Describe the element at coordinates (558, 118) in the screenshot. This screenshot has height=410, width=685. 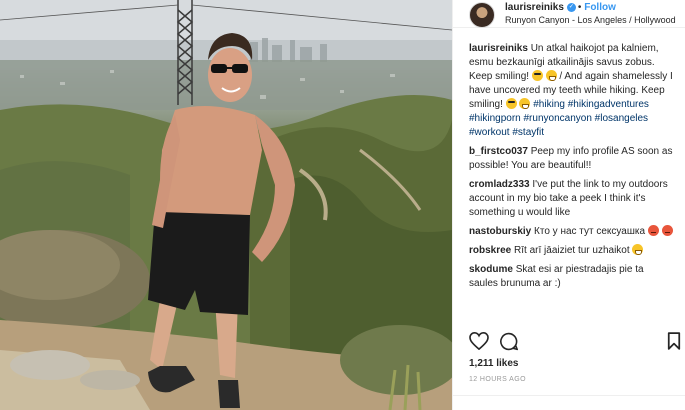
I see `hashtag-link: #runyoncanyon` at that location.